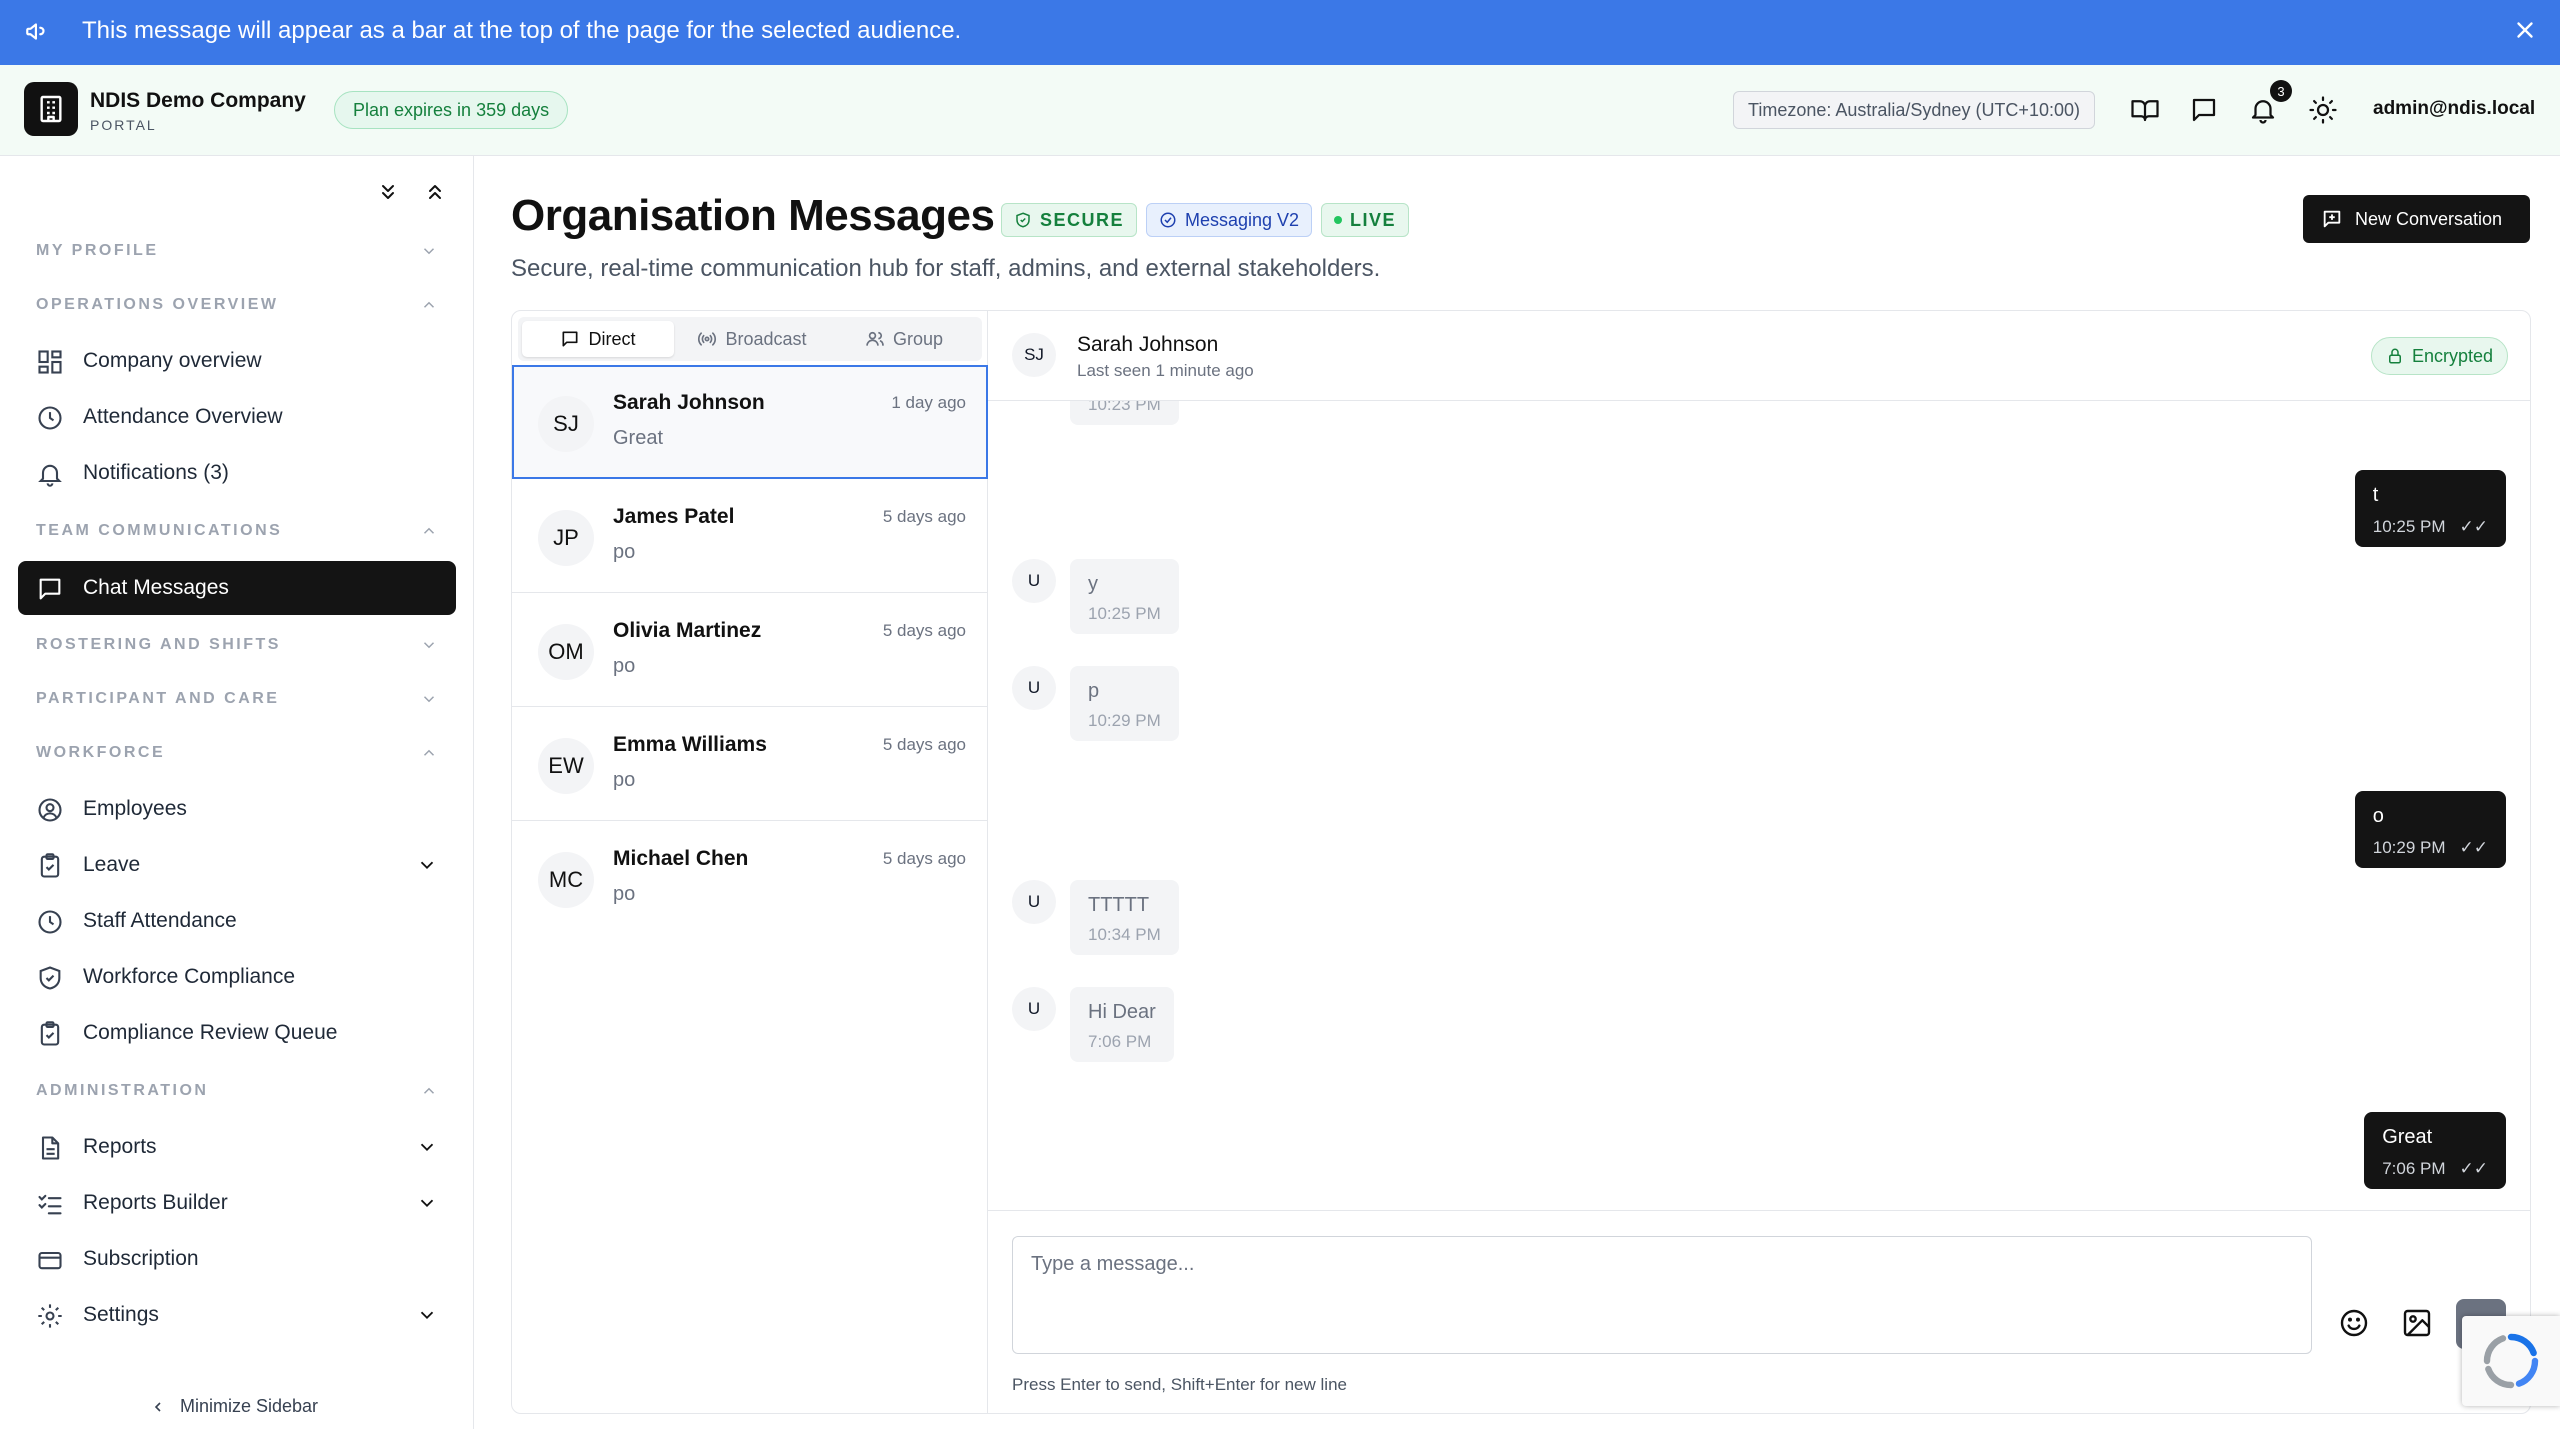 Image resolution: width=2560 pixels, height=1429 pixels. I want to click on minimize-sidebar-button: Minimize Sidebar, so click(234, 1406).